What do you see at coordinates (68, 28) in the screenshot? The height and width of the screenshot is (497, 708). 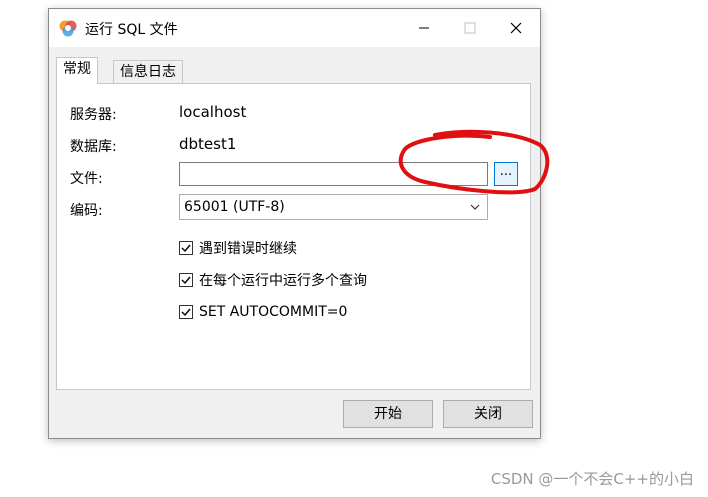 I see `navicat-app-icon` at bounding box center [68, 28].